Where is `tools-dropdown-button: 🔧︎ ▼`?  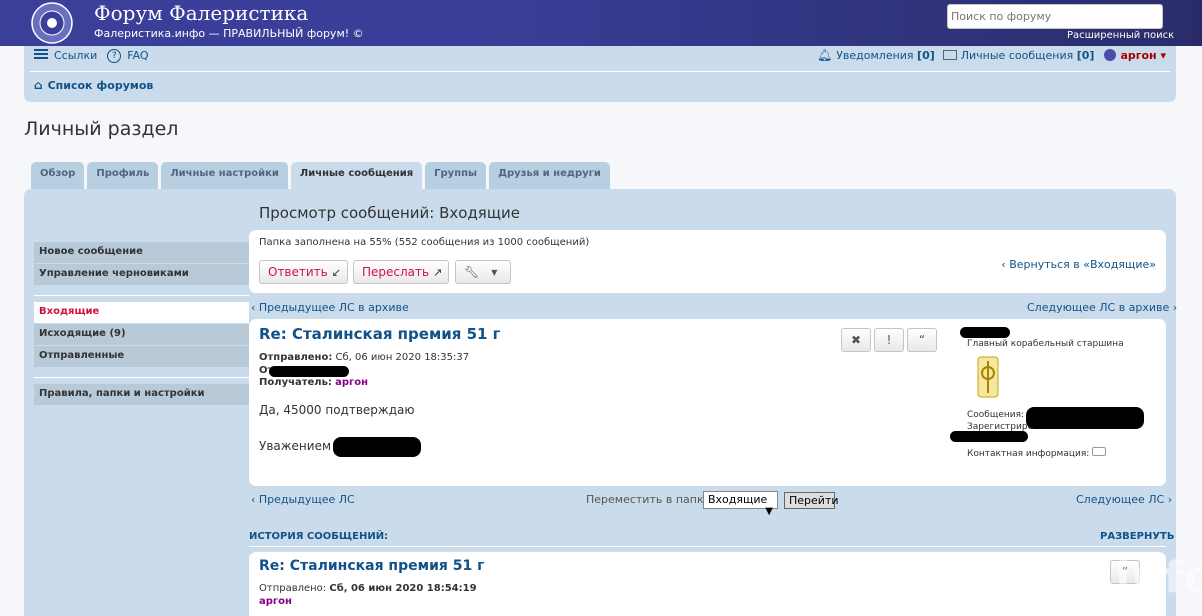
tools-dropdown-button: 🔧︎ ▼ is located at coordinates (483, 272).